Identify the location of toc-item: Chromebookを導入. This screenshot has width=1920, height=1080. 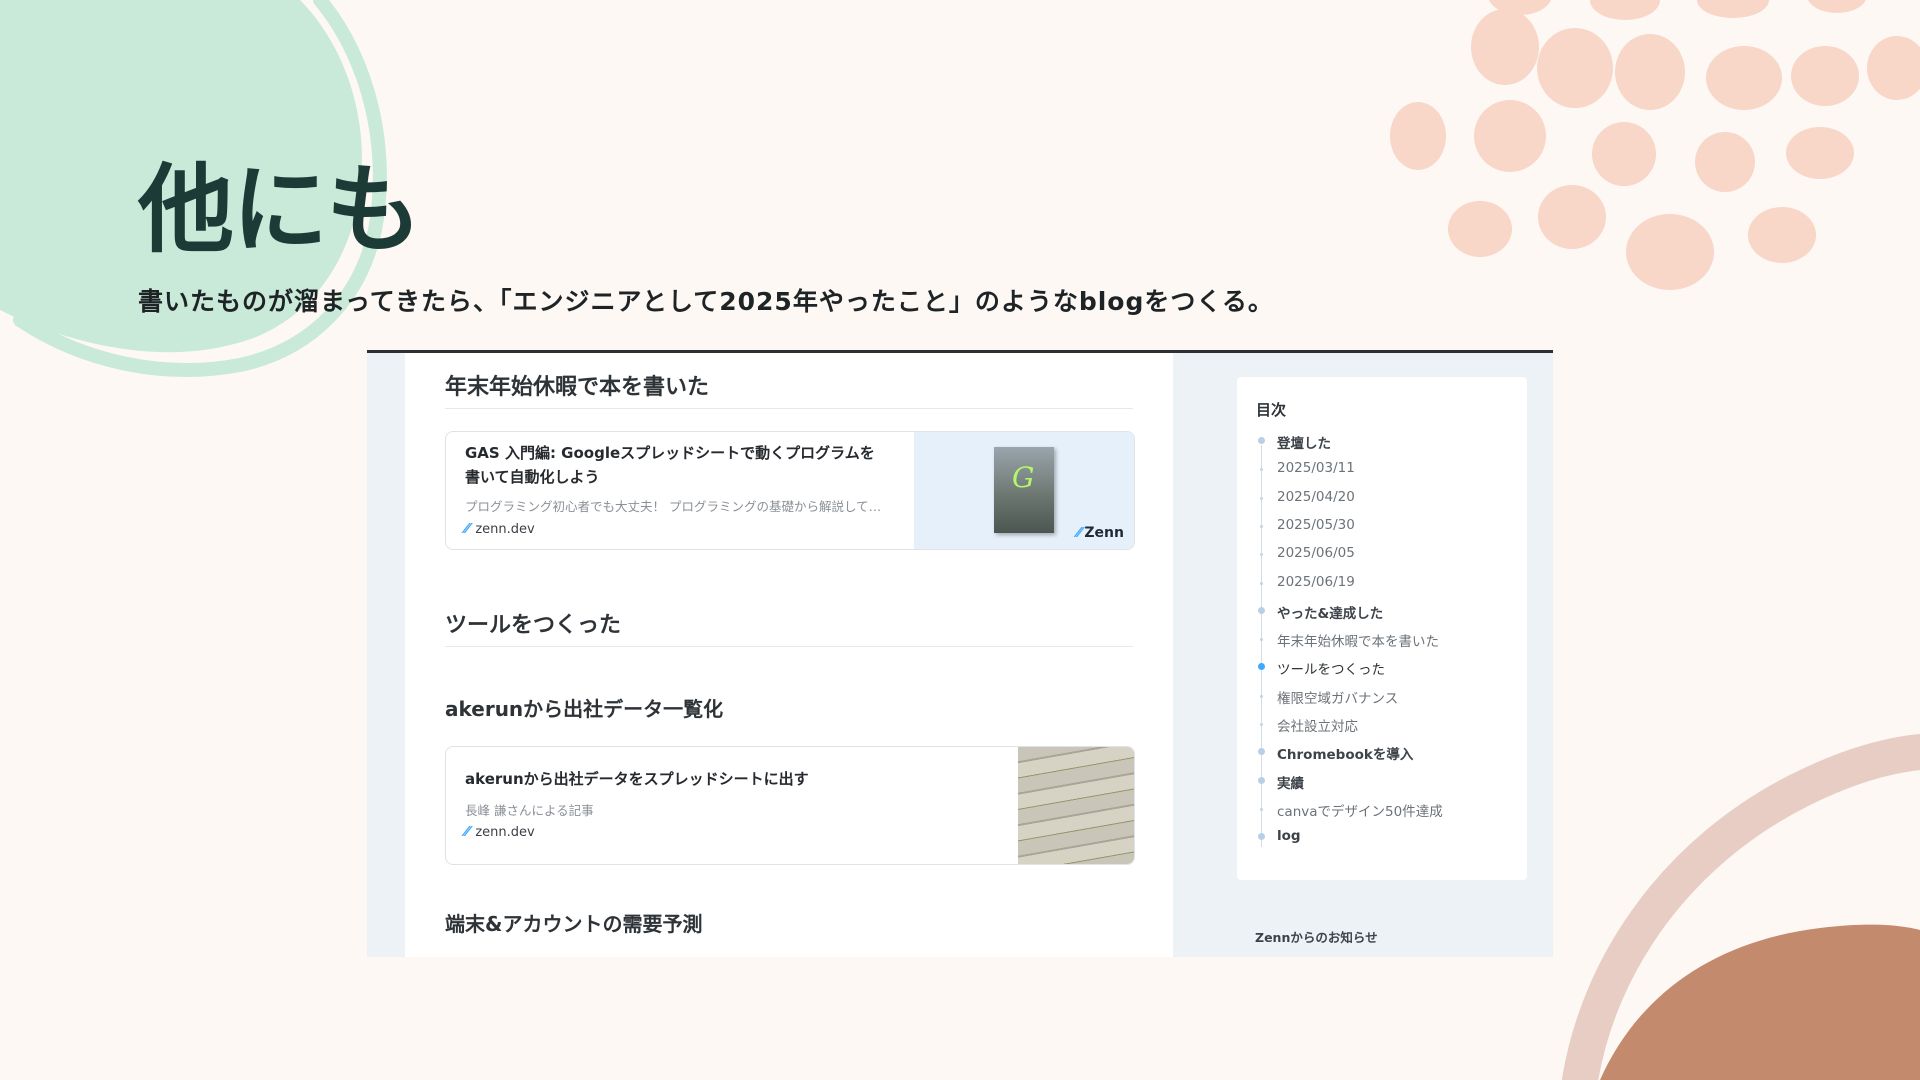
(1336, 753).